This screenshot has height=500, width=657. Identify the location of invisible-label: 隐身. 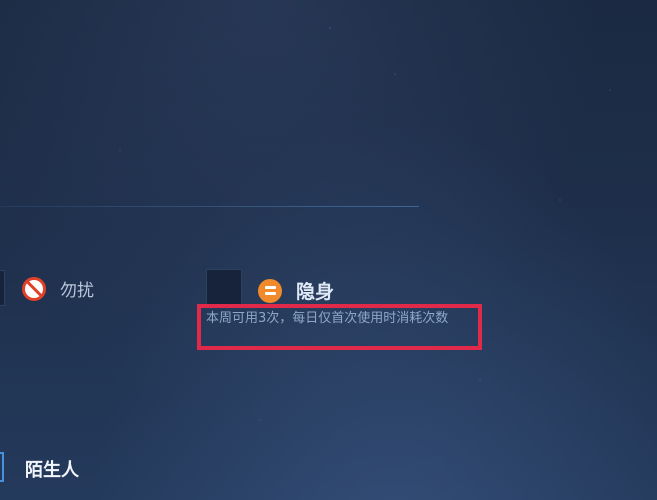
(315, 292).